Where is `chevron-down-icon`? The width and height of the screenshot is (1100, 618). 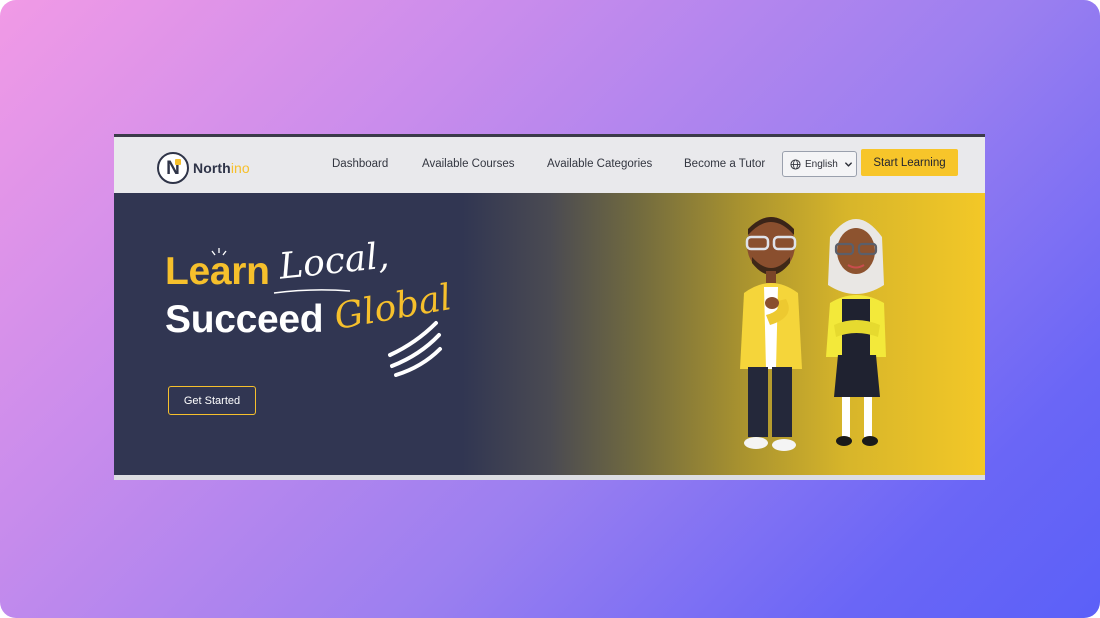
chevron-down-icon is located at coordinates (848, 164).